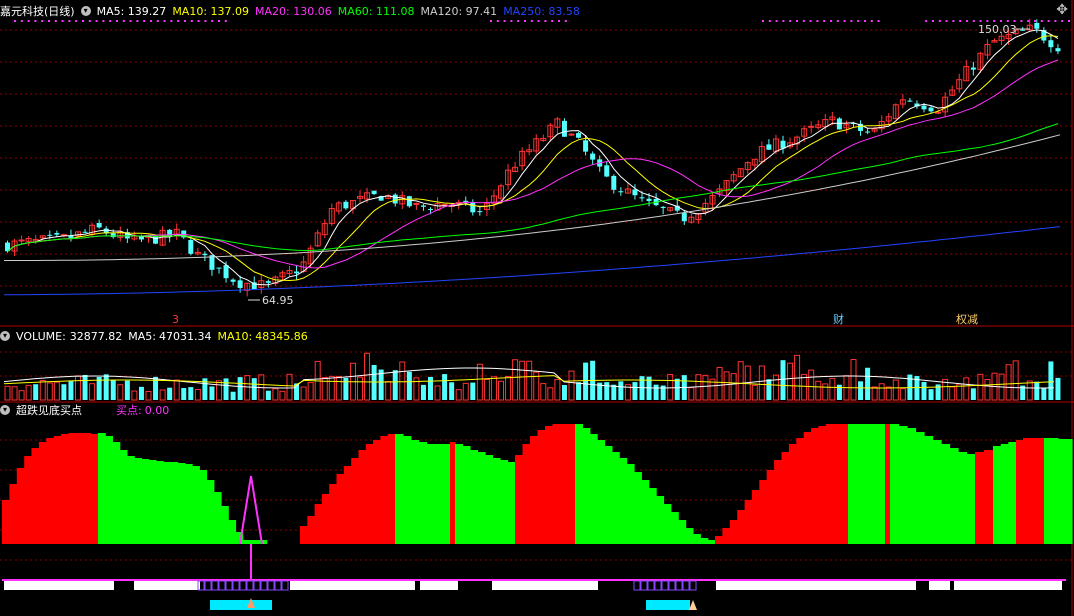 The image size is (1074, 616). I want to click on volume-title: VOLUME:, so click(41, 336).